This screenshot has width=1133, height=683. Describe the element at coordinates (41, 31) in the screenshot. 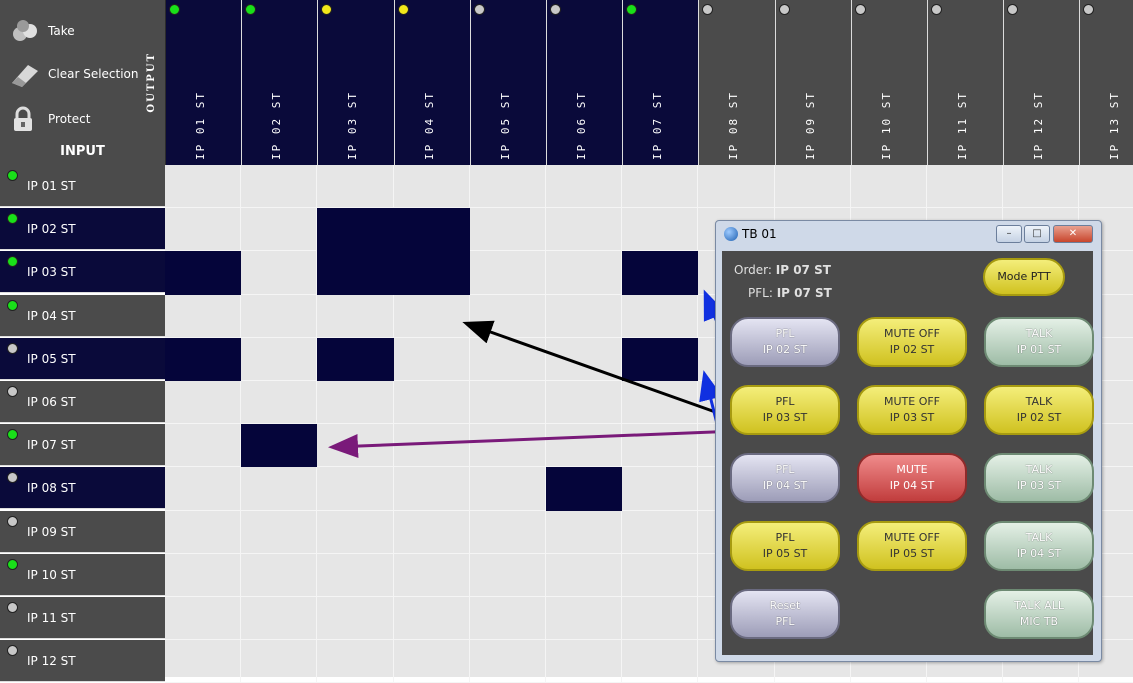

I see `take-button: Take` at that location.